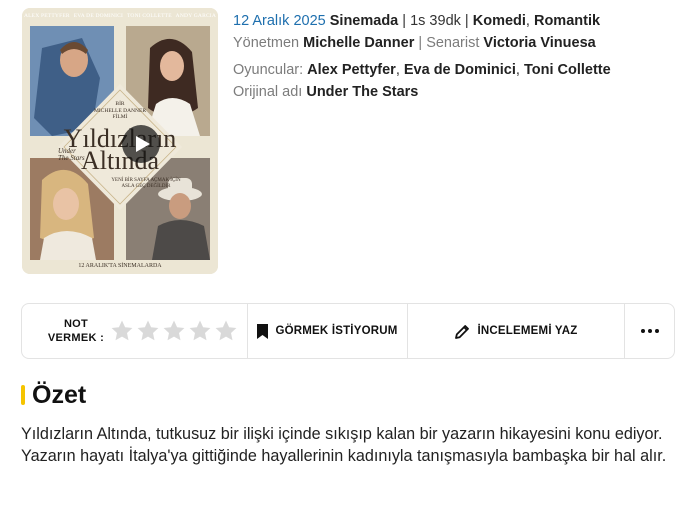 The width and height of the screenshot is (685, 506). I want to click on write-review-button: İNCELEMEMİ YAZ, so click(516, 331).